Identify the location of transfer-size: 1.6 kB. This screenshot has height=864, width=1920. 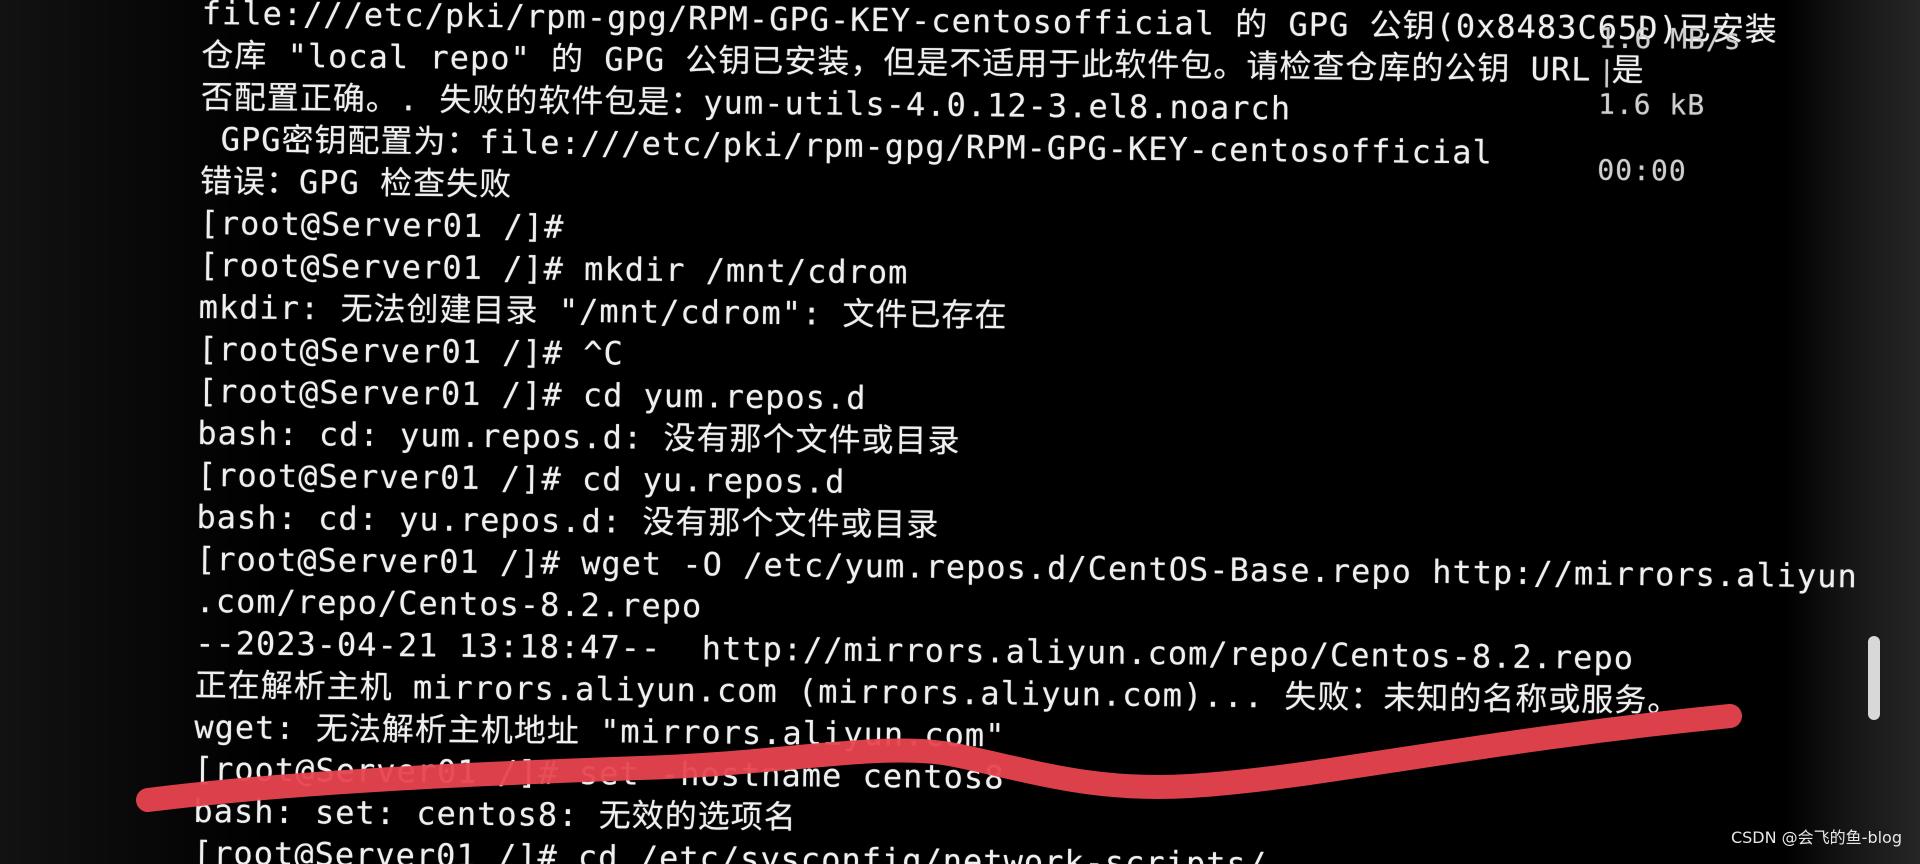
(1651, 104).